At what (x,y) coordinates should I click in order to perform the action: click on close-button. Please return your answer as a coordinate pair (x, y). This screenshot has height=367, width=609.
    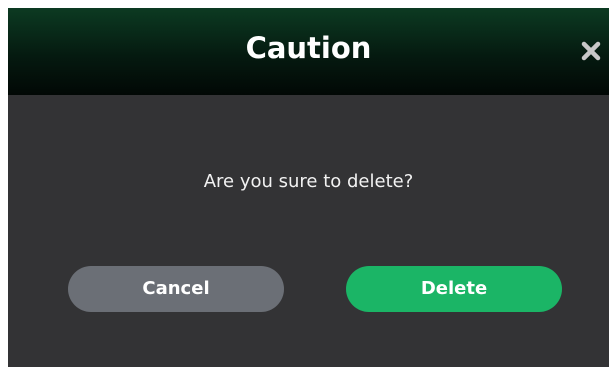
    Looking at the image, I should click on (591, 51).